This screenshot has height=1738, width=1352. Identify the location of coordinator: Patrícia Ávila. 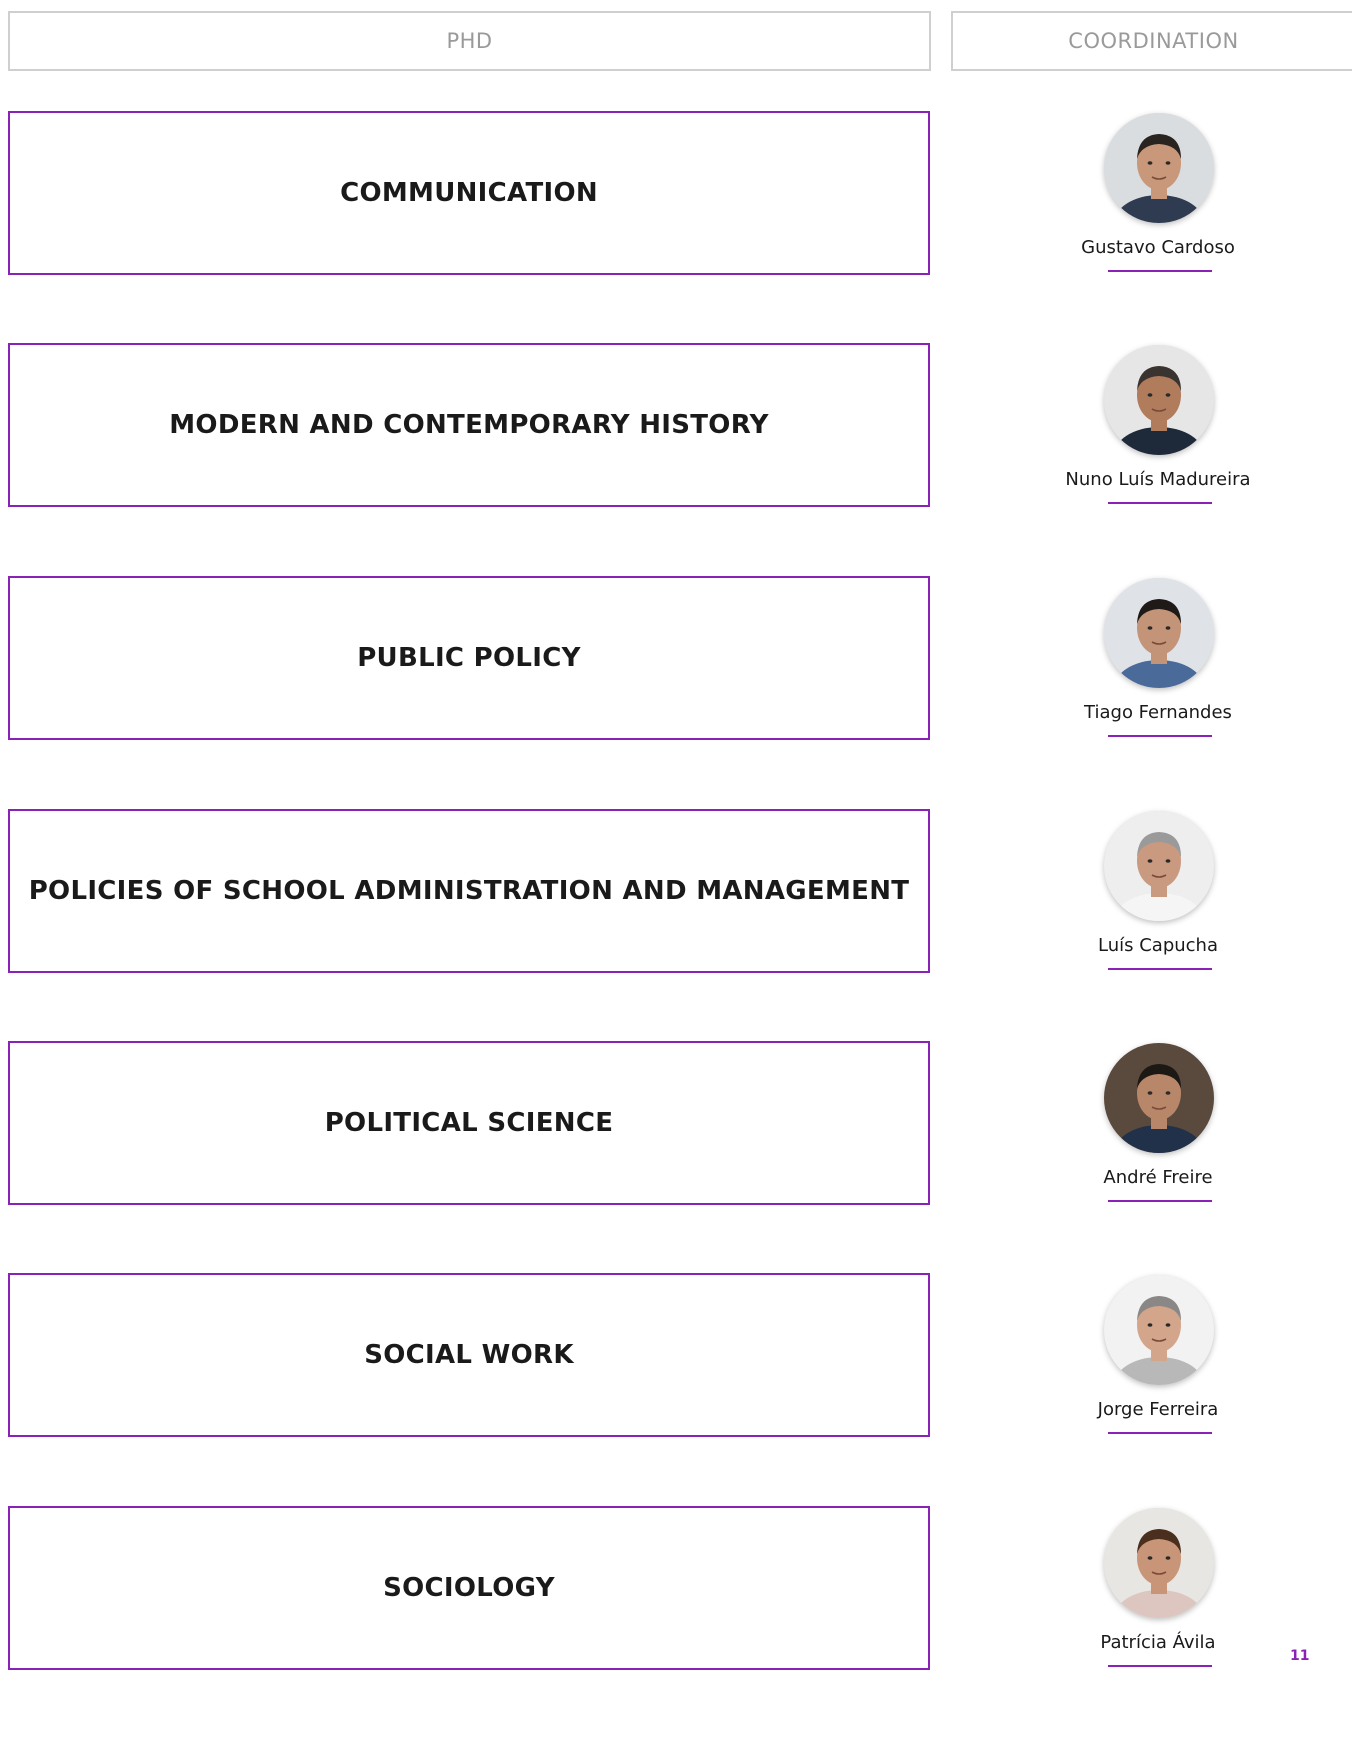
(1158, 1593).